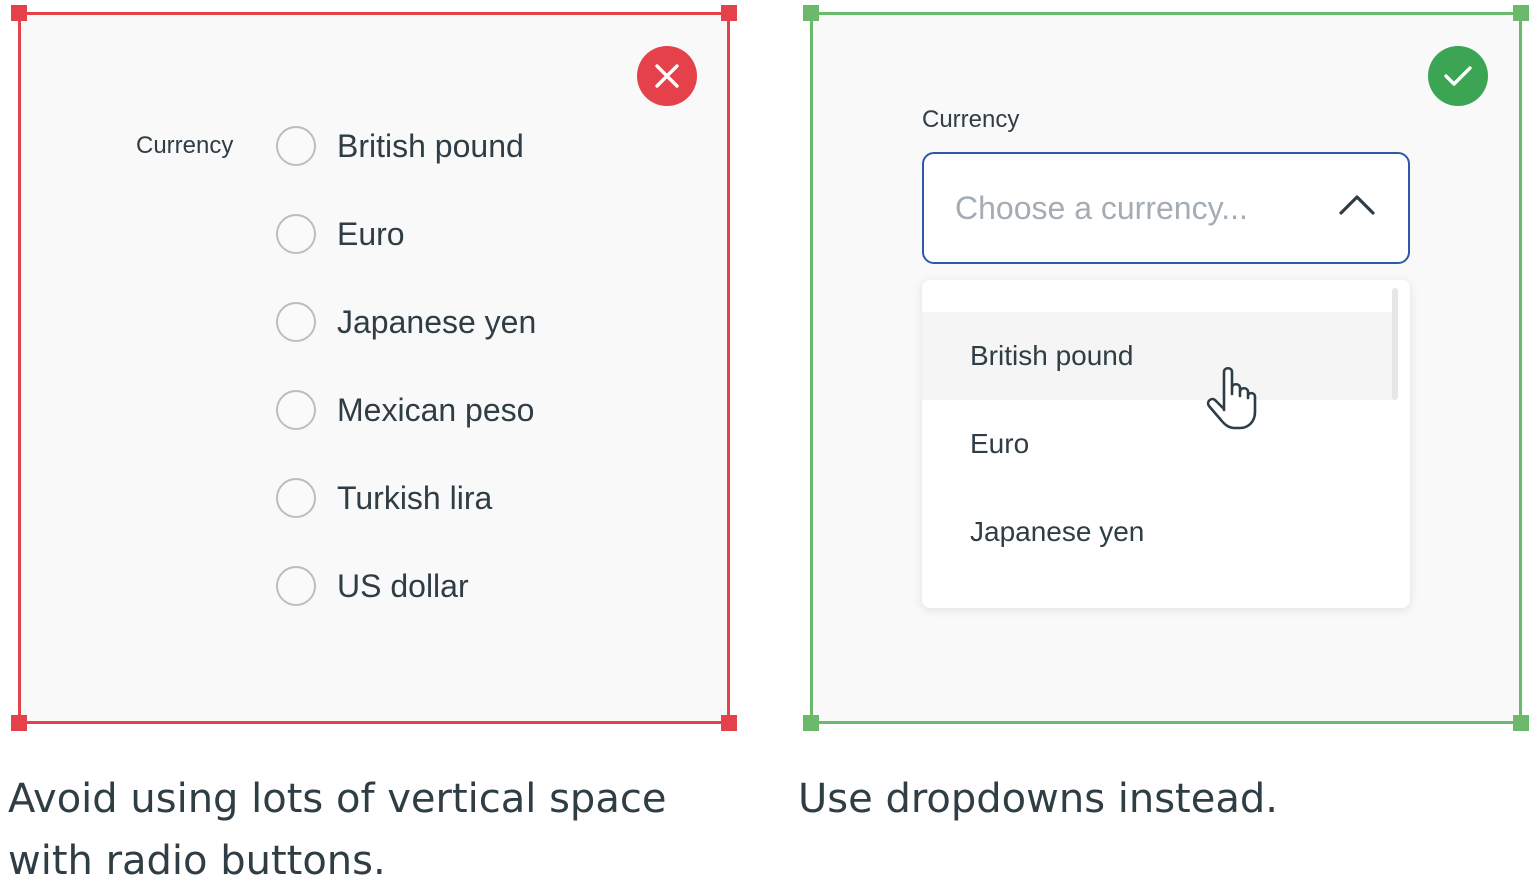 This screenshot has height=896, width=1540. I want to click on radio-option-euro: Euro, so click(340, 234).